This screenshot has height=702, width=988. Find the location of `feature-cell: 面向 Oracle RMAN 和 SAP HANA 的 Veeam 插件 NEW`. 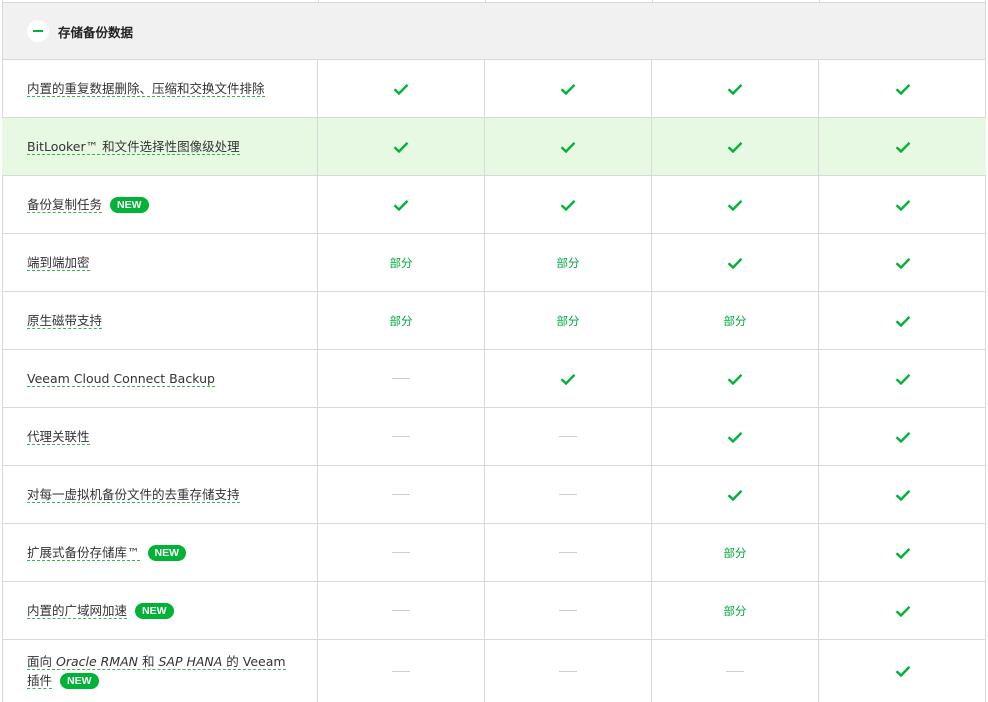

feature-cell: 面向 Oracle RMAN 和 SAP HANA 的 Veeam 插件 NEW is located at coordinates (159, 671).